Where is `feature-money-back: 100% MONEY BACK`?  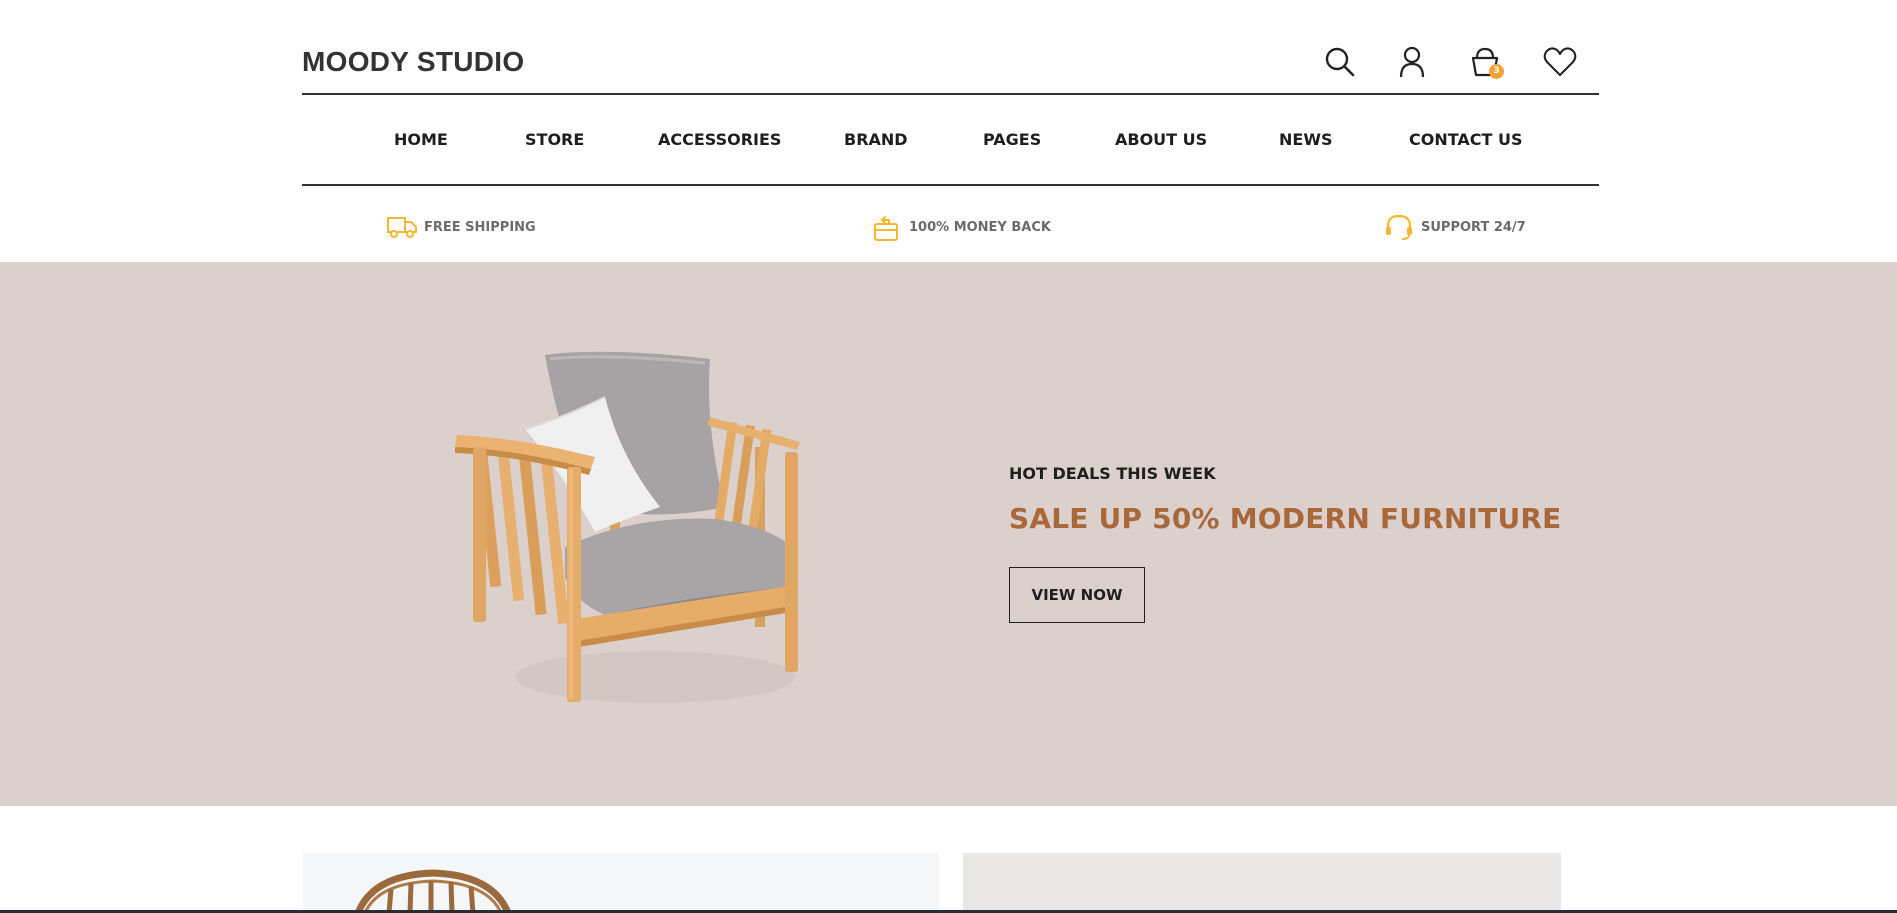 feature-money-back: 100% MONEY BACK is located at coordinates (961, 227).